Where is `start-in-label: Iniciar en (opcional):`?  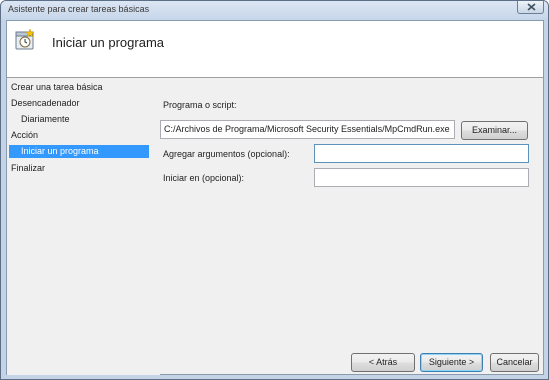 start-in-label: Iniciar en (opcional): is located at coordinates (204, 178).